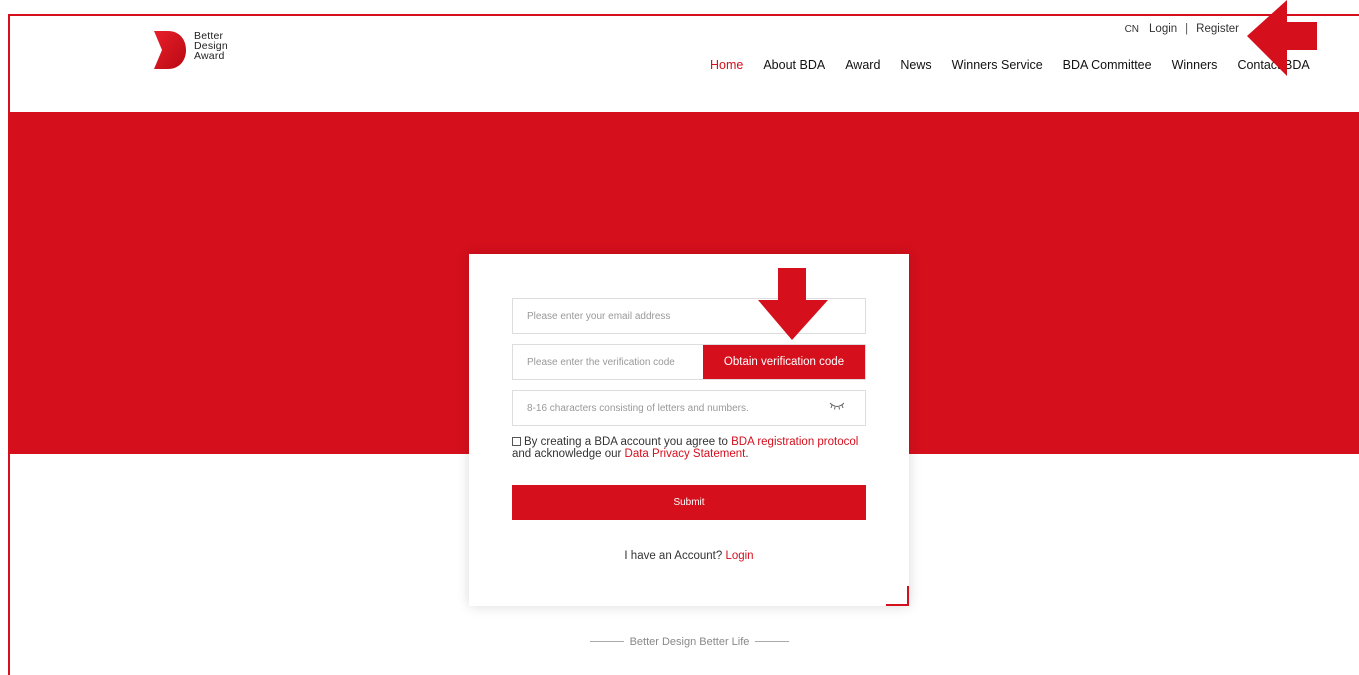 Image resolution: width=1359 pixels, height=675 pixels. I want to click on annotation-arrow-left-icon, so click(1282, 38).